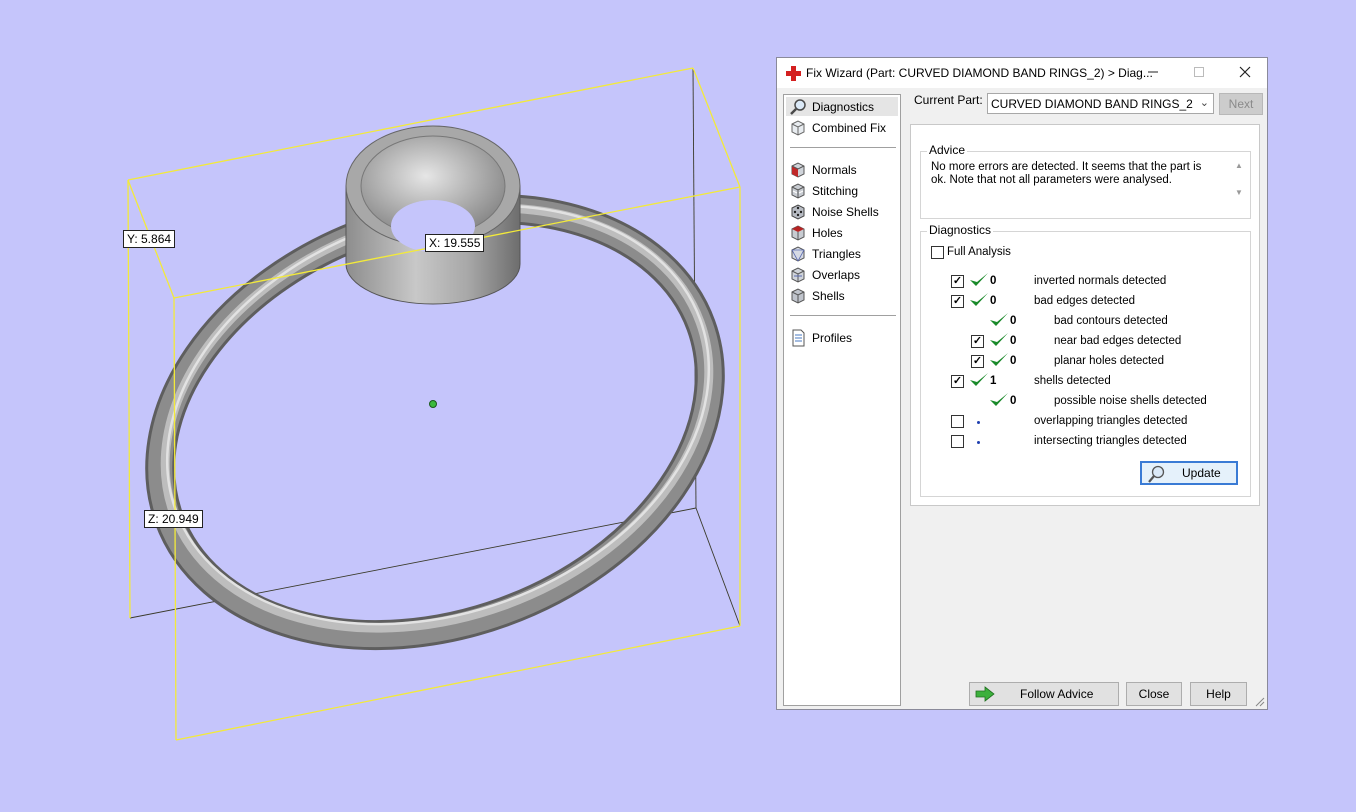 The width and height of the screenshot is (1356, 812). Describe the element at coordinates (842, 253) in the screenshot. I see `nav-item-triangles: Triangles` at that location.